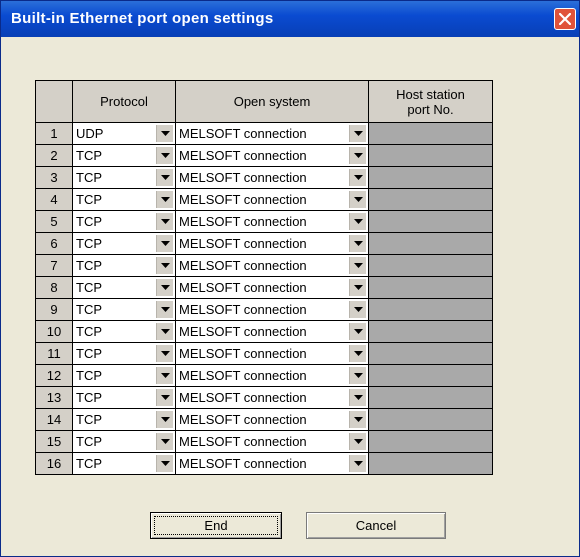 This screenshot has height=557, width=580. What do you see at coordinates (54, 221) in the screenshot?
I see `row-number: 5` at bounding box center [54, 221].